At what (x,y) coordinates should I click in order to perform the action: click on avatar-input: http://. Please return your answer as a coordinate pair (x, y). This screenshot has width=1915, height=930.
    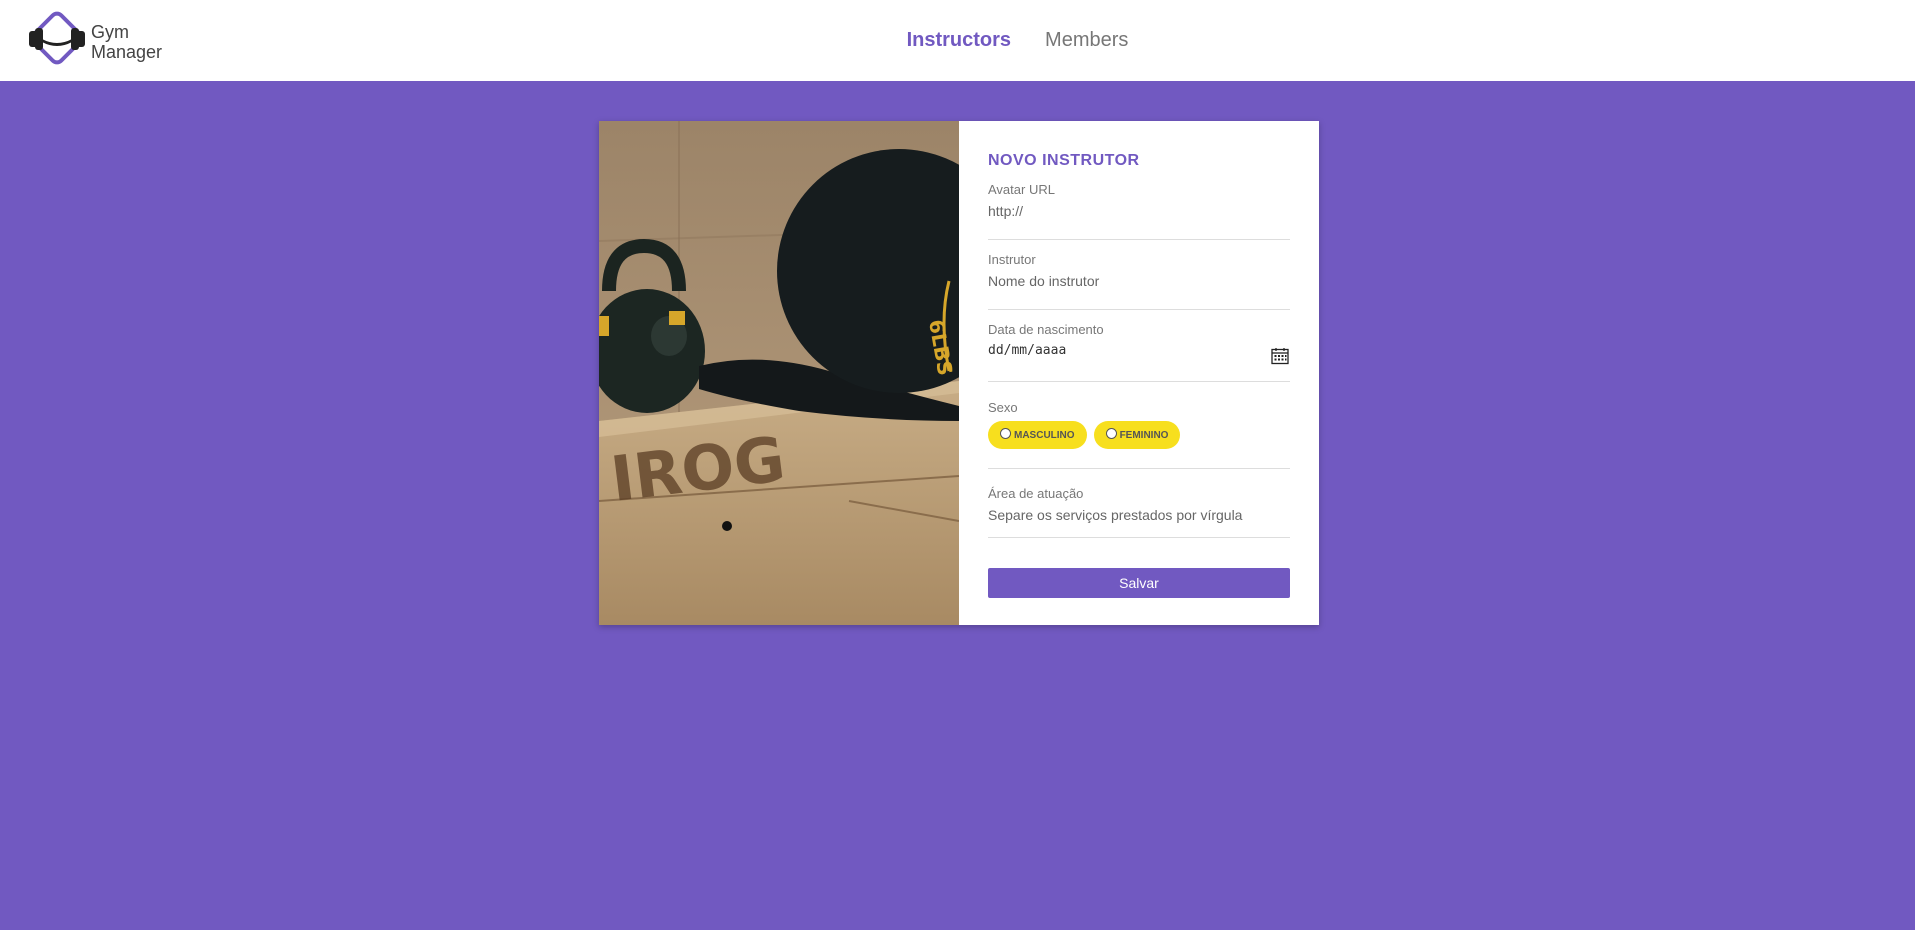
    Looking at the image, I should click on (1139, 211).